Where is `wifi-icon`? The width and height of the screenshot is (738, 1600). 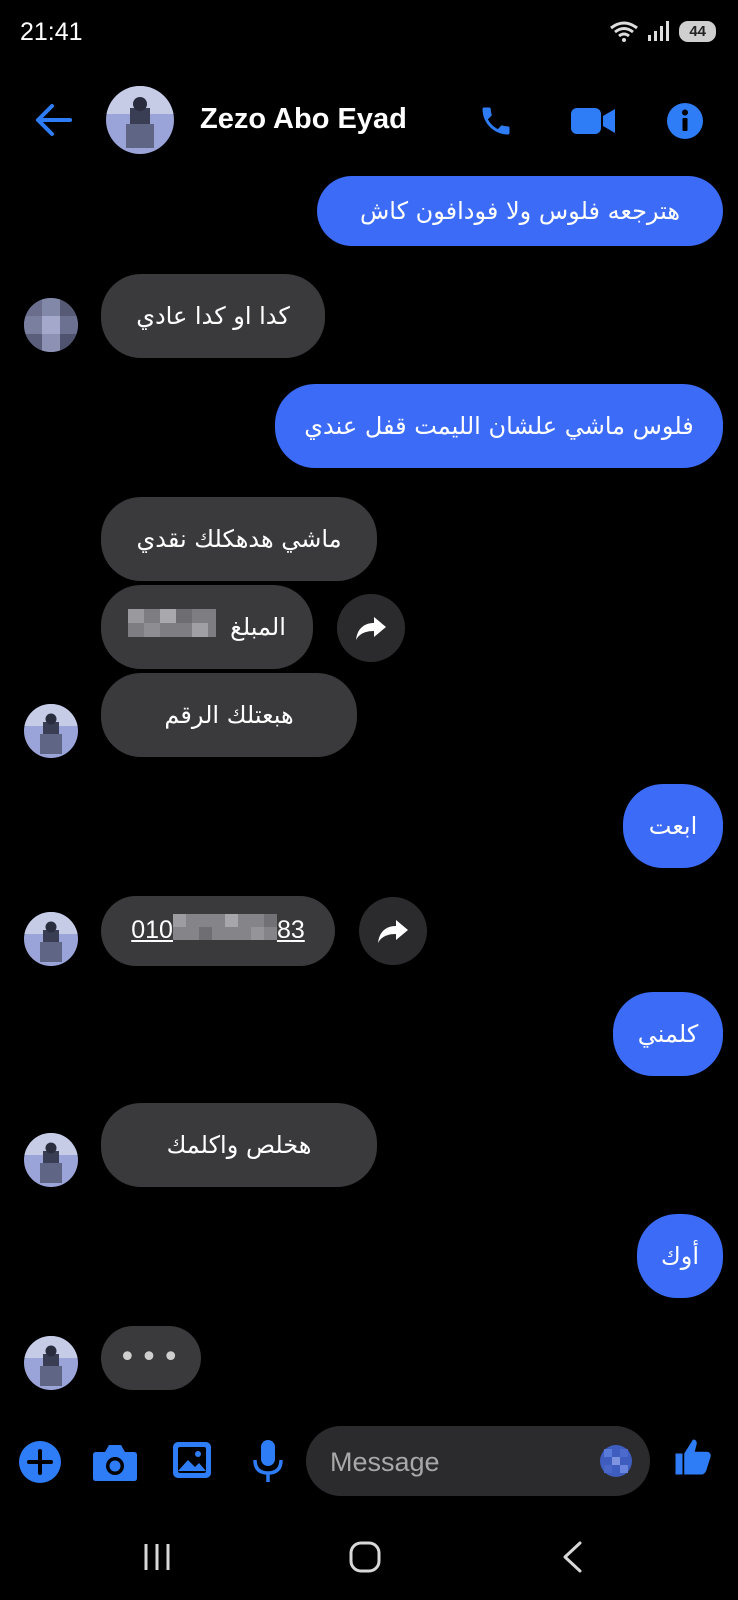 wifi-icon is located at coordinates (624, 31).